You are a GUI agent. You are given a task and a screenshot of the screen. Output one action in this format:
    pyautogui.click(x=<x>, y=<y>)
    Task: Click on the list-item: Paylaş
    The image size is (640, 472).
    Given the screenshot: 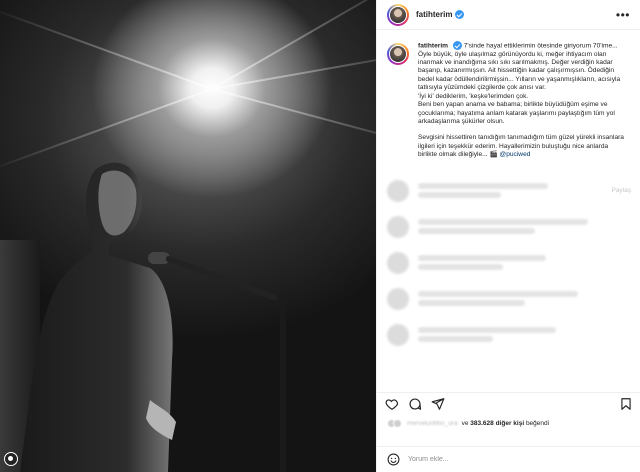 What is the action you would take?
    pyautogui.click(x=509, y=190)
    